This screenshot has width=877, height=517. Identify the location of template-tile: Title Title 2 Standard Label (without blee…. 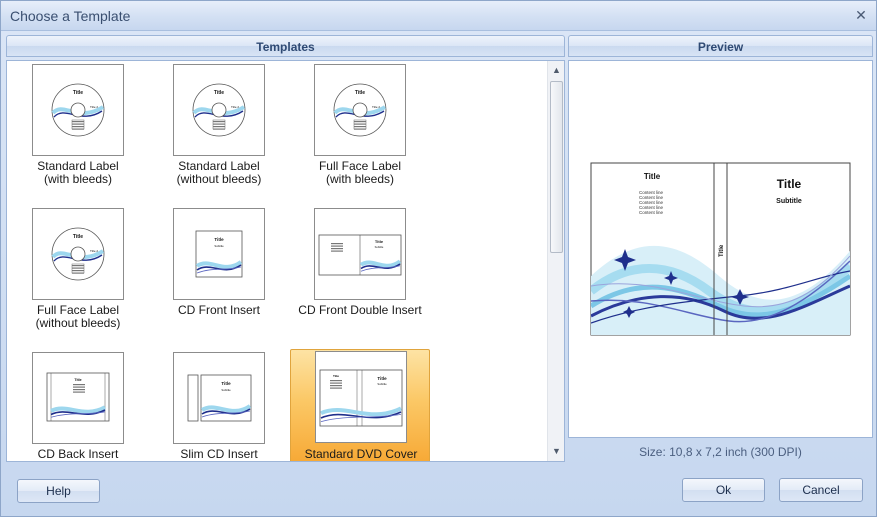
(219, 124).